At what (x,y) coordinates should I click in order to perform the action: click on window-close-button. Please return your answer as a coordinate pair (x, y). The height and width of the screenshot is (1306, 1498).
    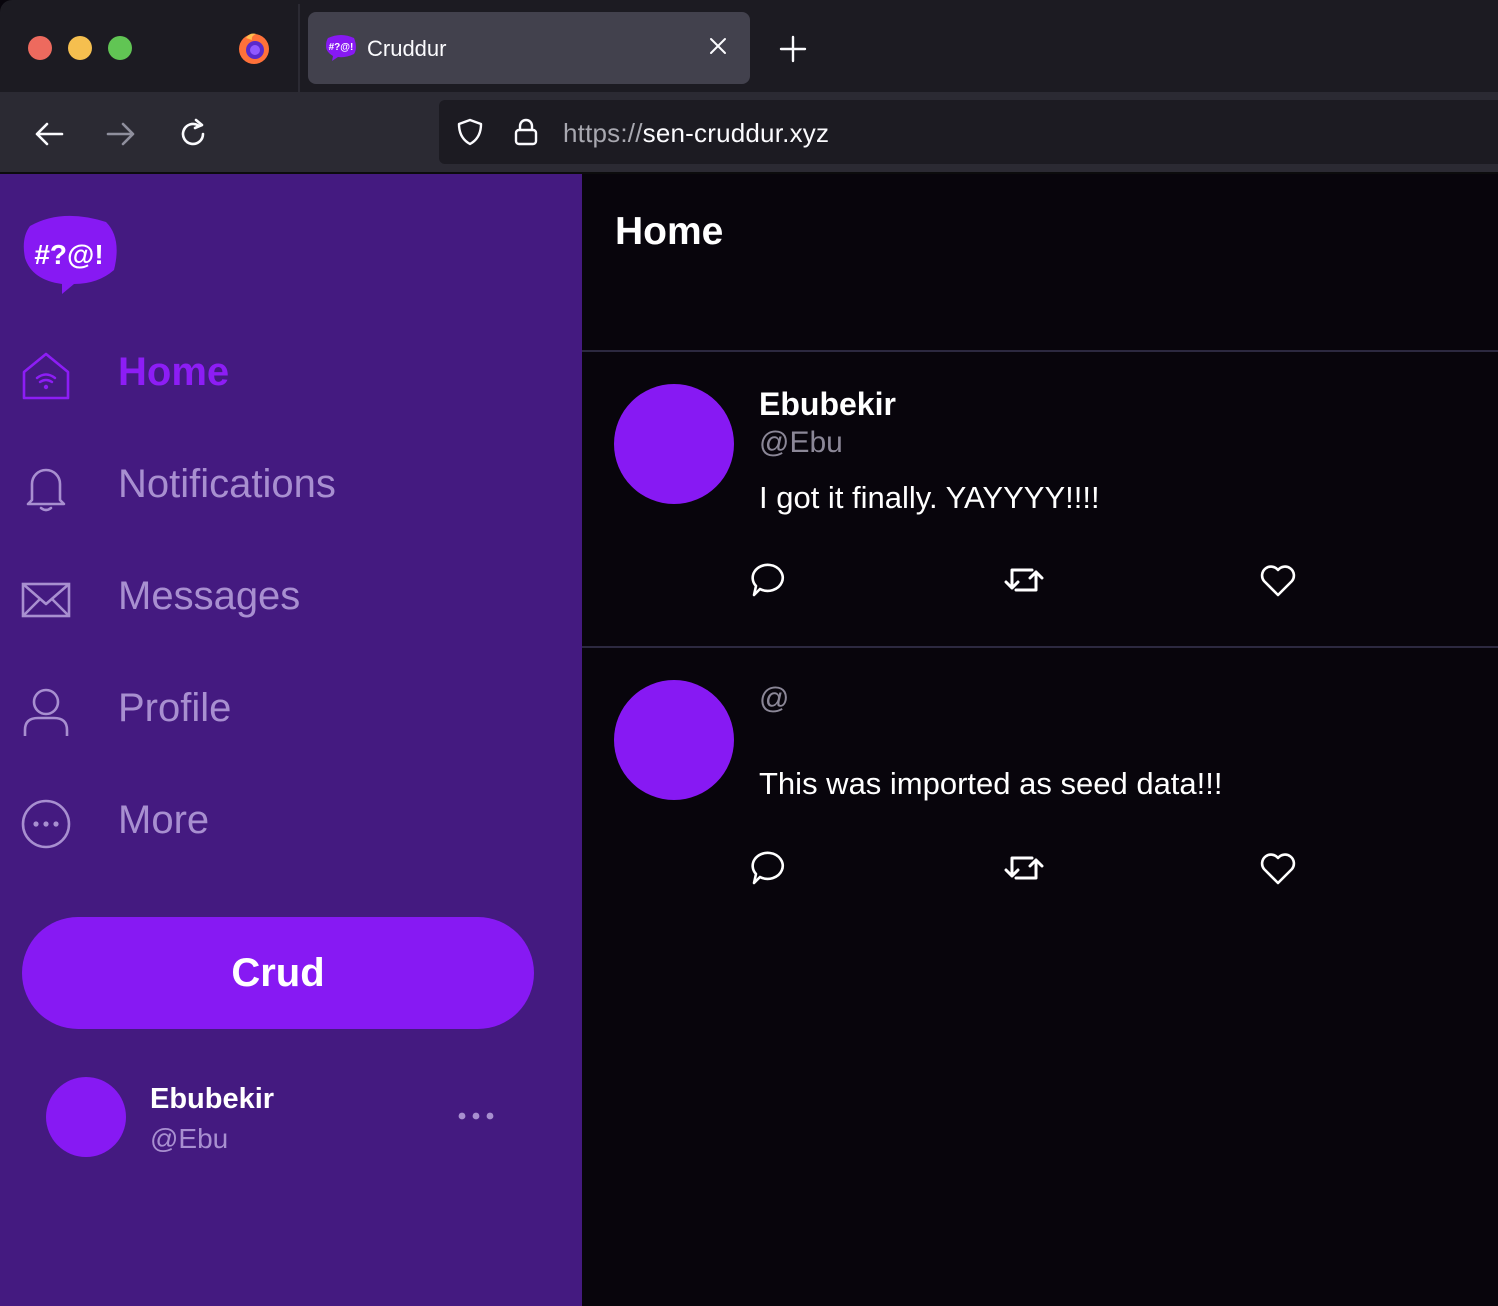
    Looking at the image, I should click on (40, 48).